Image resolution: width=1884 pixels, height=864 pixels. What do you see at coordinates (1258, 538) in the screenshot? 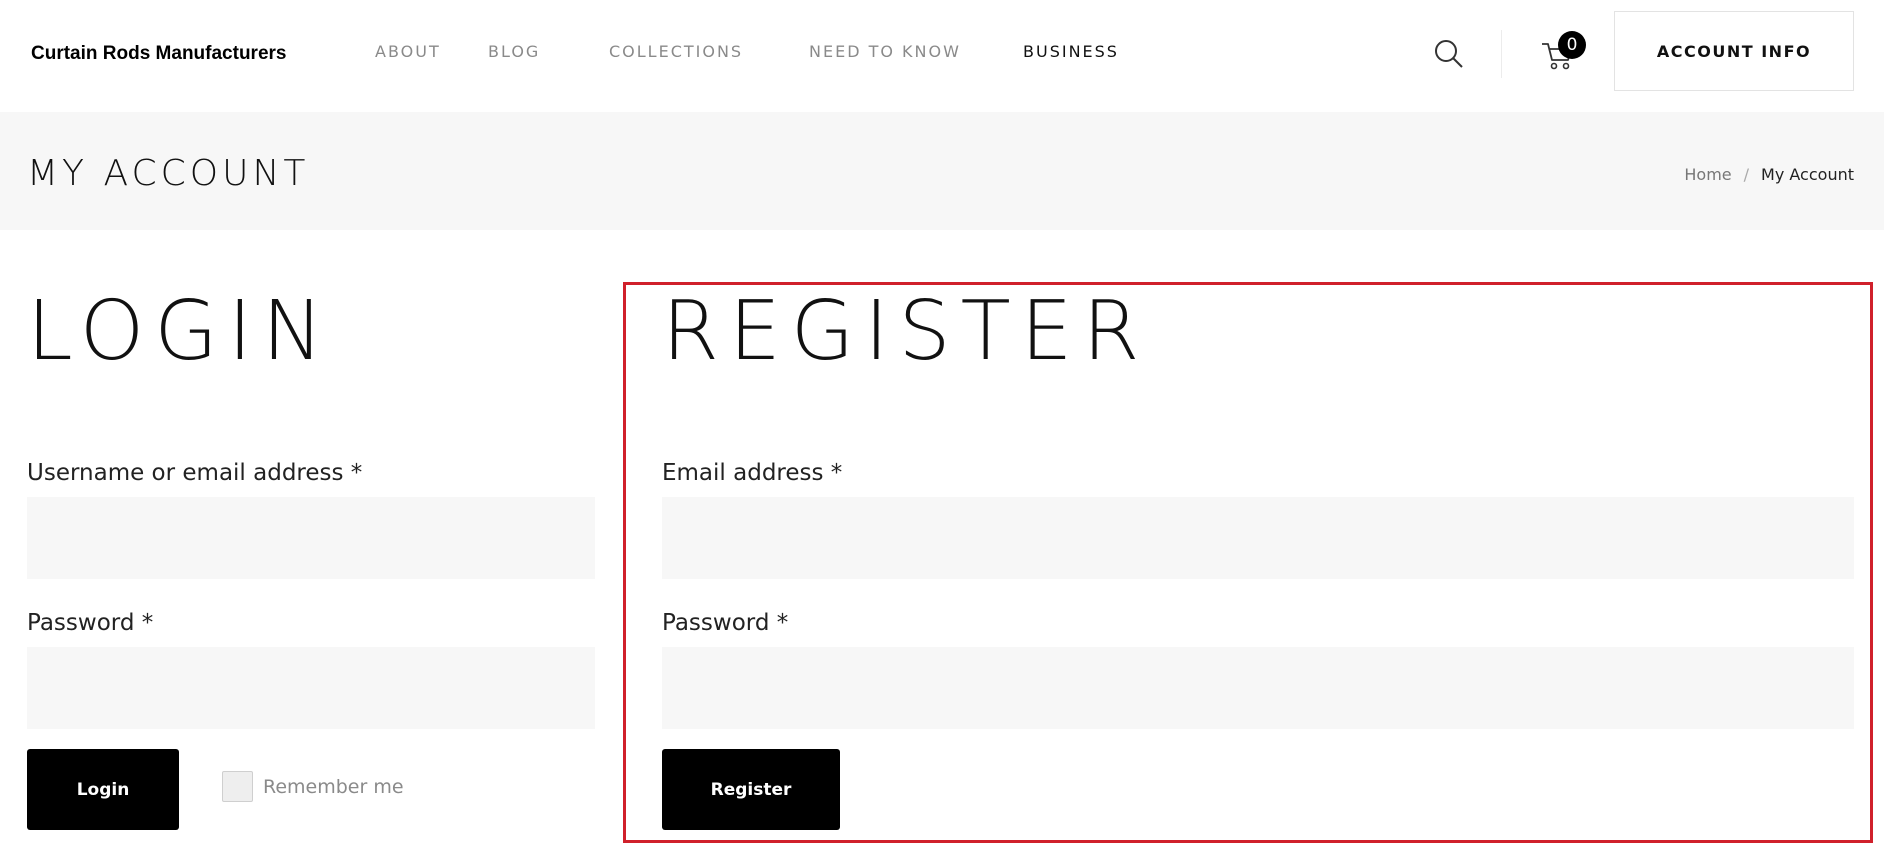
I see `register-email-input` at bounding box center [1258, 538].